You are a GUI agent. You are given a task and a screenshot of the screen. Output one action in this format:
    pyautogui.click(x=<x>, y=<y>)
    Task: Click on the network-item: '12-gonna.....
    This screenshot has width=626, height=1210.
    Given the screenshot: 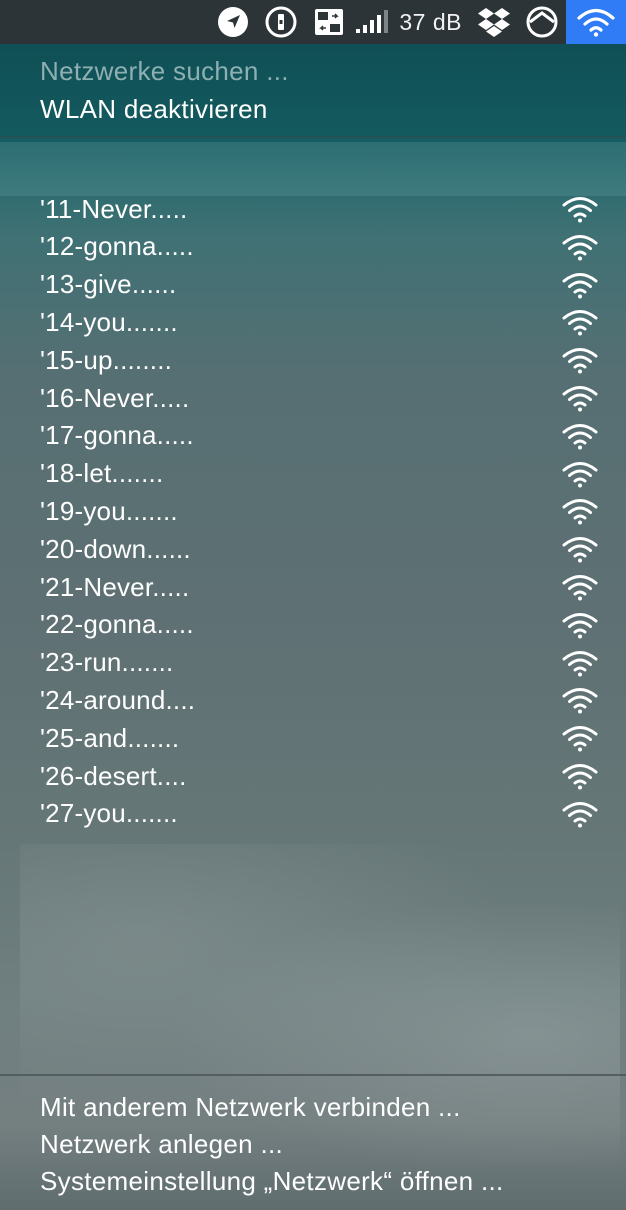 What is the action you would take?
    pyautogui.click(x=313, y=247)
    